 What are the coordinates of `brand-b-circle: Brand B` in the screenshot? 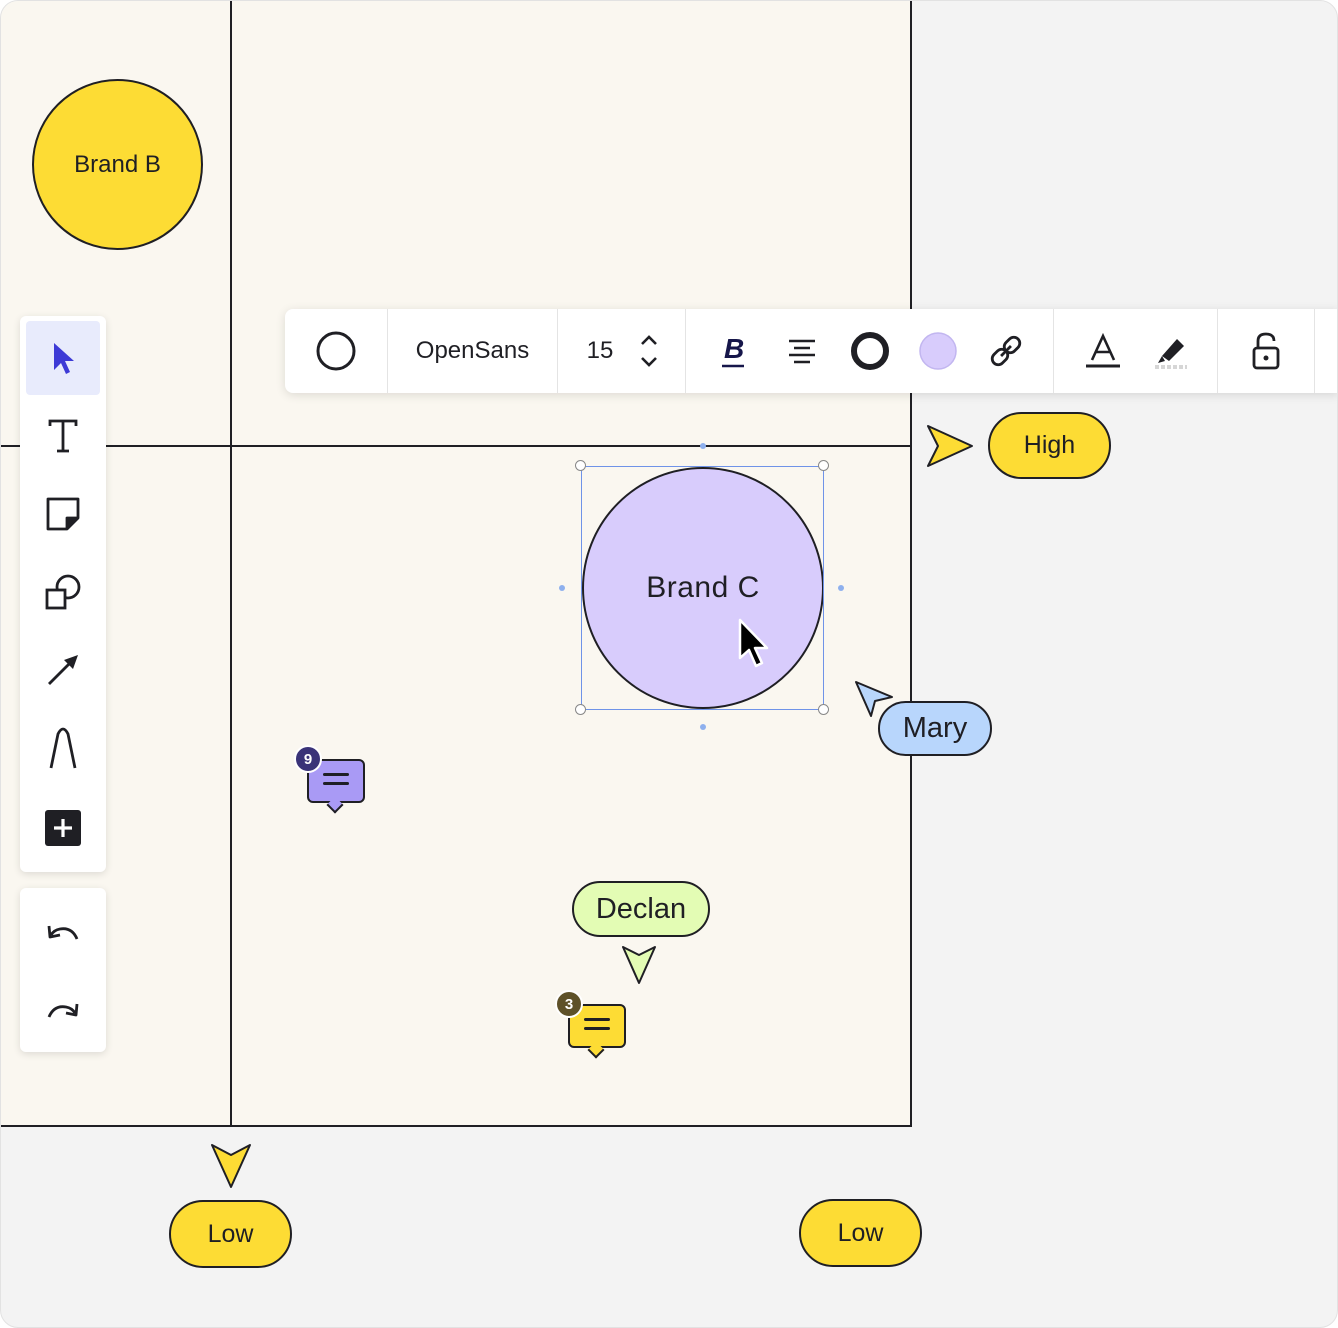 It's located at (117, 164).